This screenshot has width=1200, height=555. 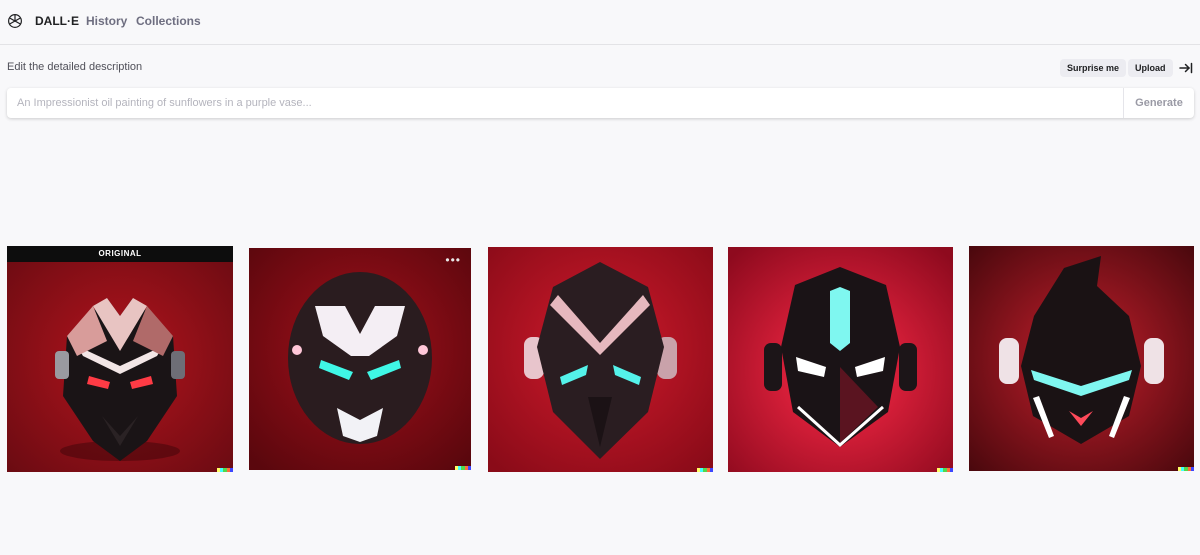 What do you see at coordinates (565, 103) in the screenshot?
I see `prompt-input` at bounding box center [565, 103].